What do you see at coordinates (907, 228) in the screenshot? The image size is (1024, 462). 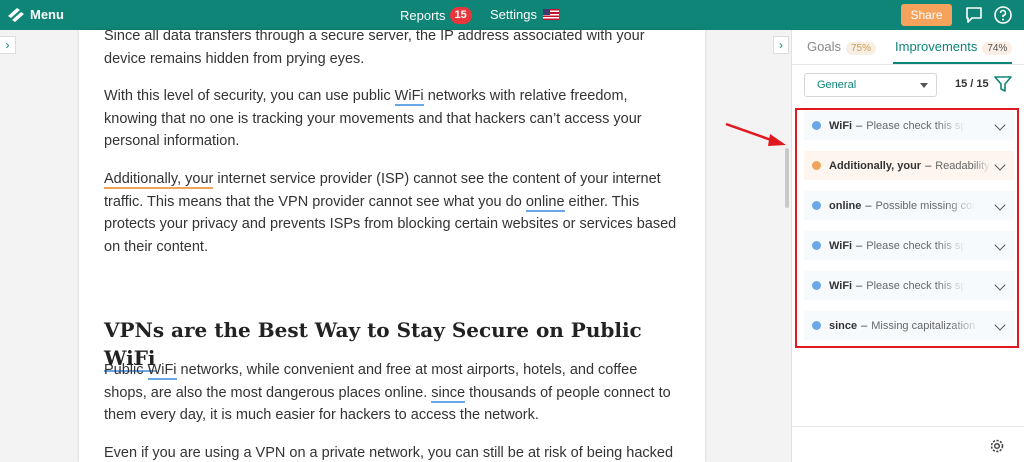 I see `annotation-highlight-box` at bounding box center [907, 228].